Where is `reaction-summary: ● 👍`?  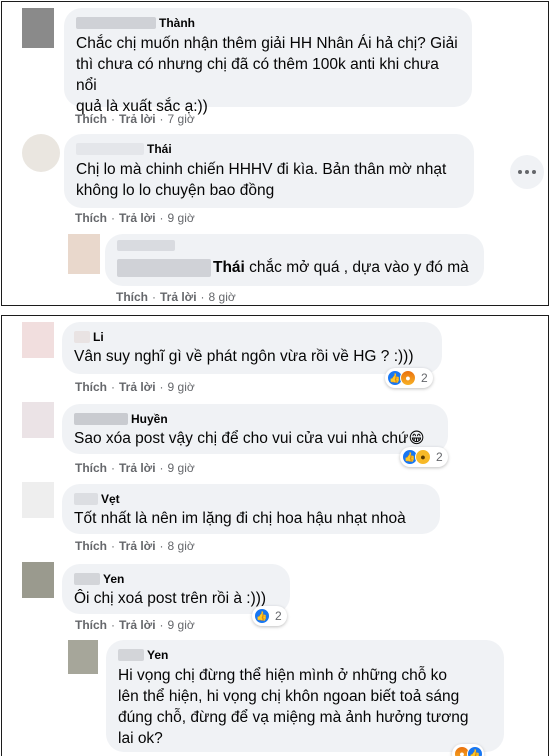
reaction-summary: ● 👍 is located at coordinates (468, 750).